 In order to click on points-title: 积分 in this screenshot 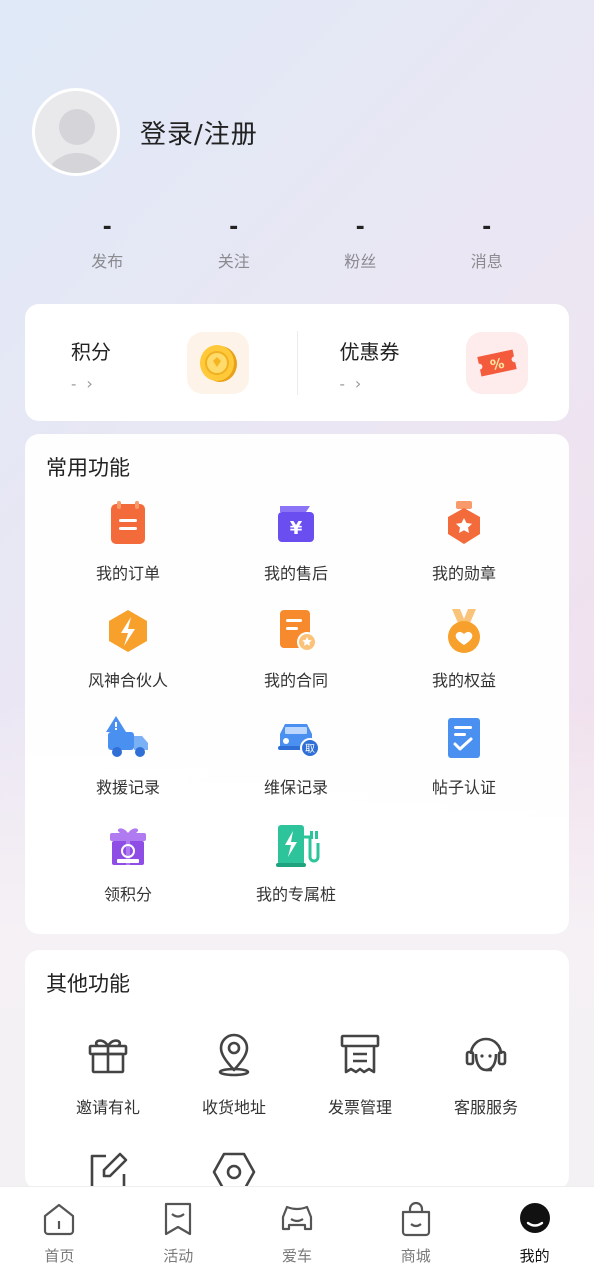, I will do `click(91, 352)`.